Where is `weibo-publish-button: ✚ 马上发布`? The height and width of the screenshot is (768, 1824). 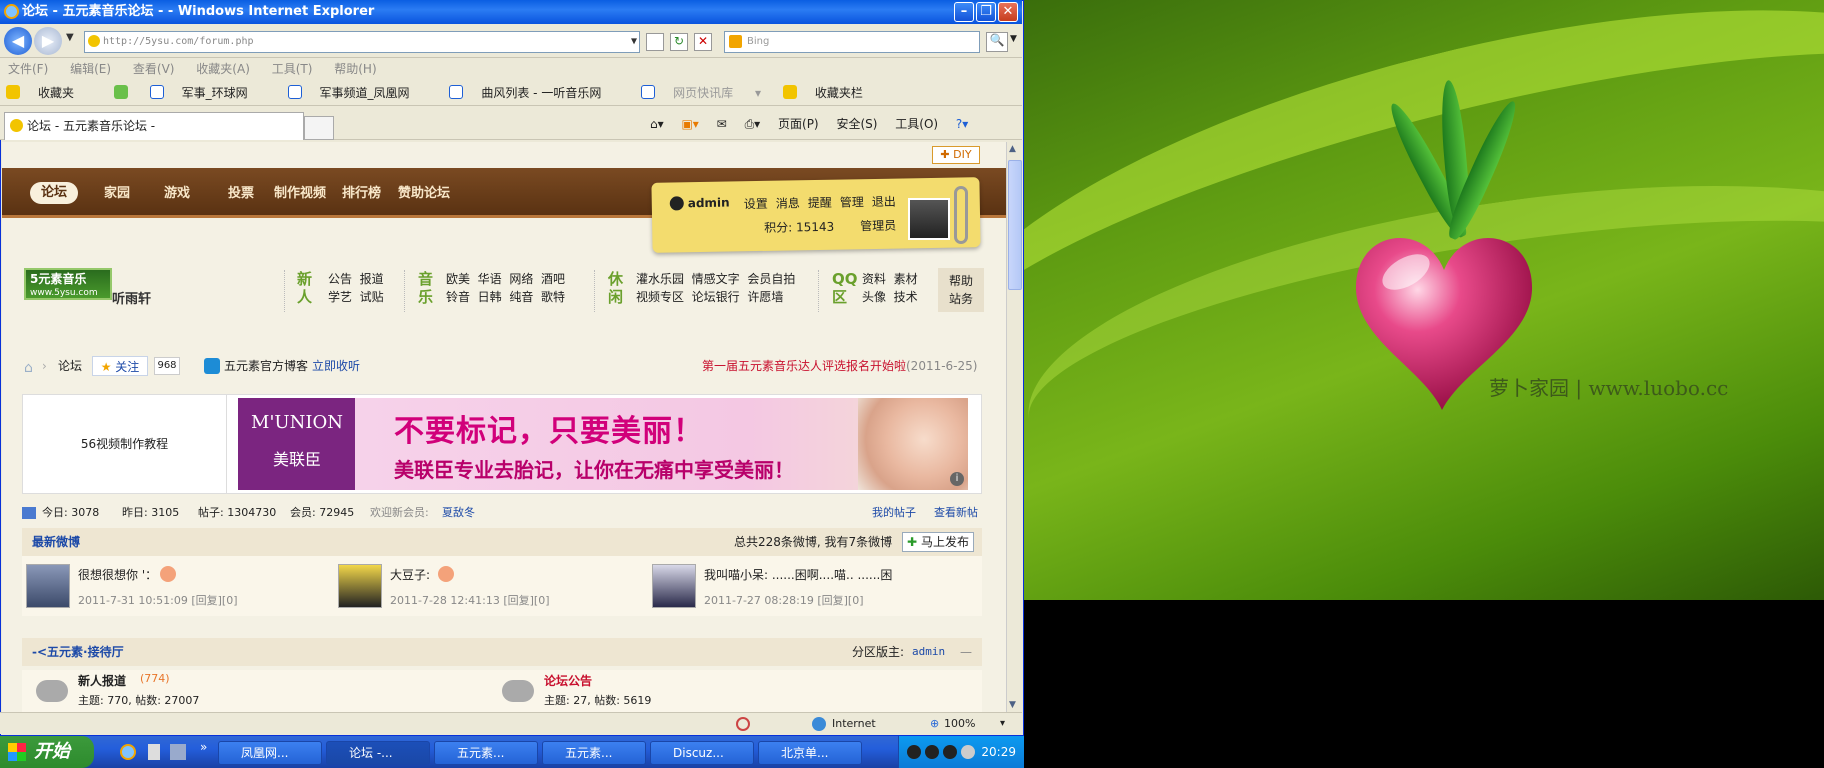 weibo-publish-button: ✚ 马上发布 is located at coordinates (938, 542).